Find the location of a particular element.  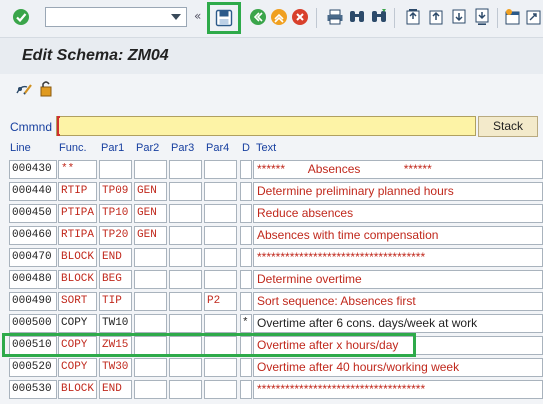

line-cell: 000480 is located at coordinates (33, 279).